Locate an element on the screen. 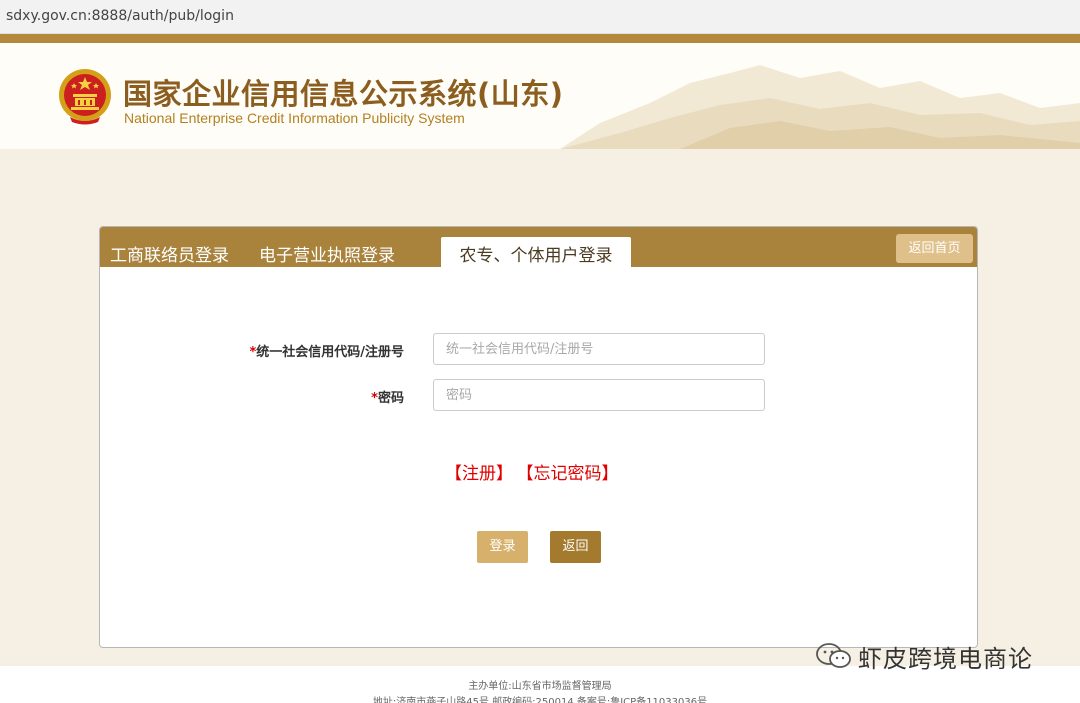 The width and height of the screenshot is (1080, 703). footer-organizer: 主办单位:山东省市场监督管理局 is located at coordinates (540, 686).